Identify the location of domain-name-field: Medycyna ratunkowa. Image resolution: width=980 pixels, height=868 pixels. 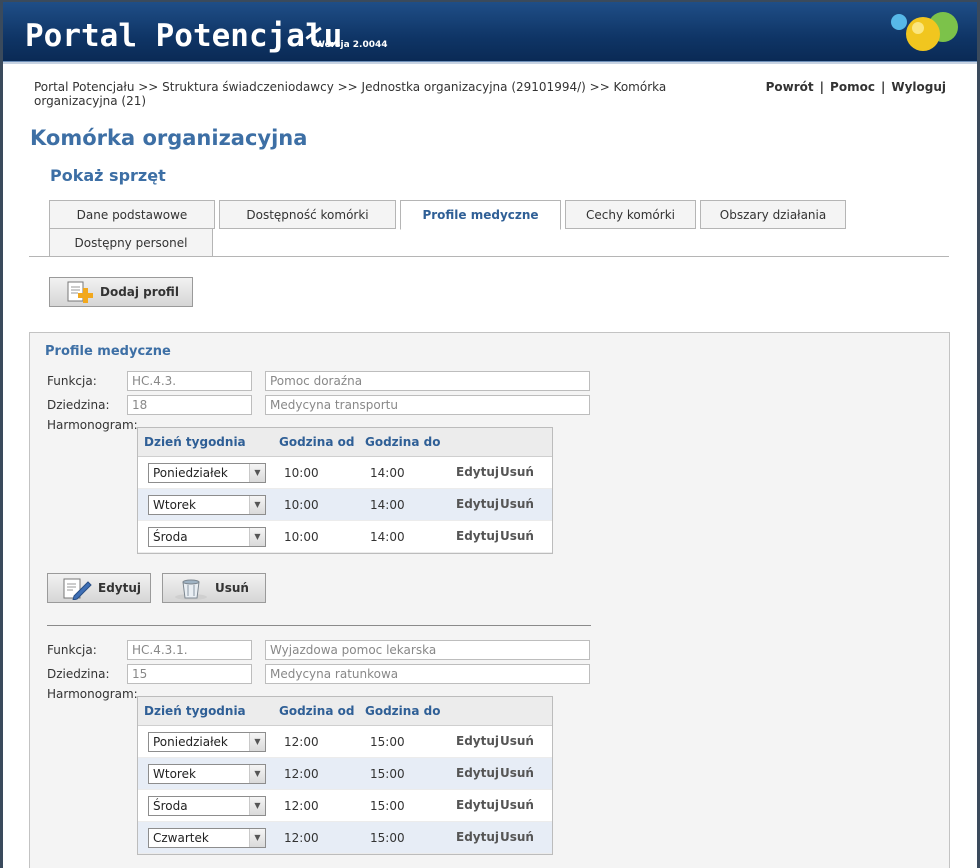
(427, 674).